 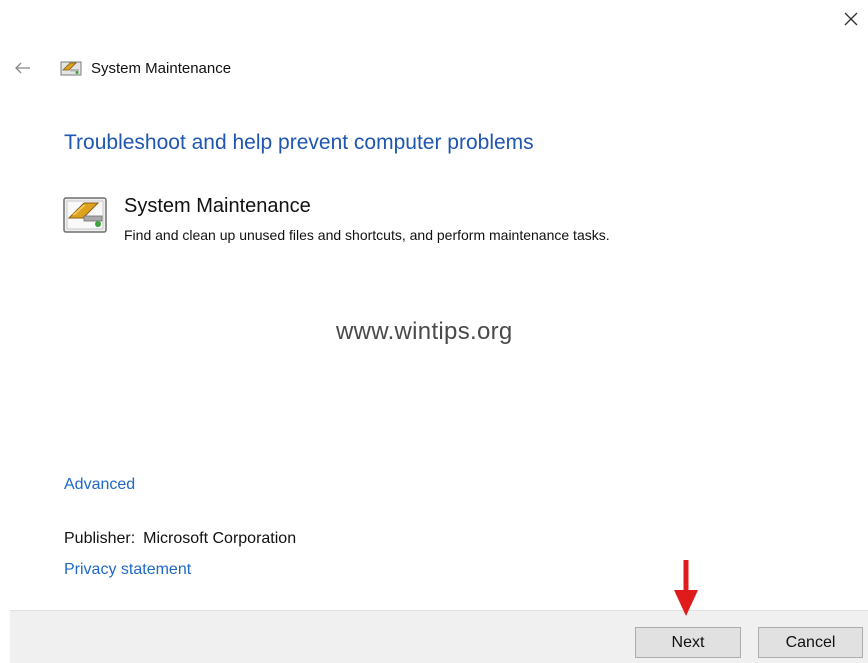 I want to click on back-button, so click(x=23, y=68).